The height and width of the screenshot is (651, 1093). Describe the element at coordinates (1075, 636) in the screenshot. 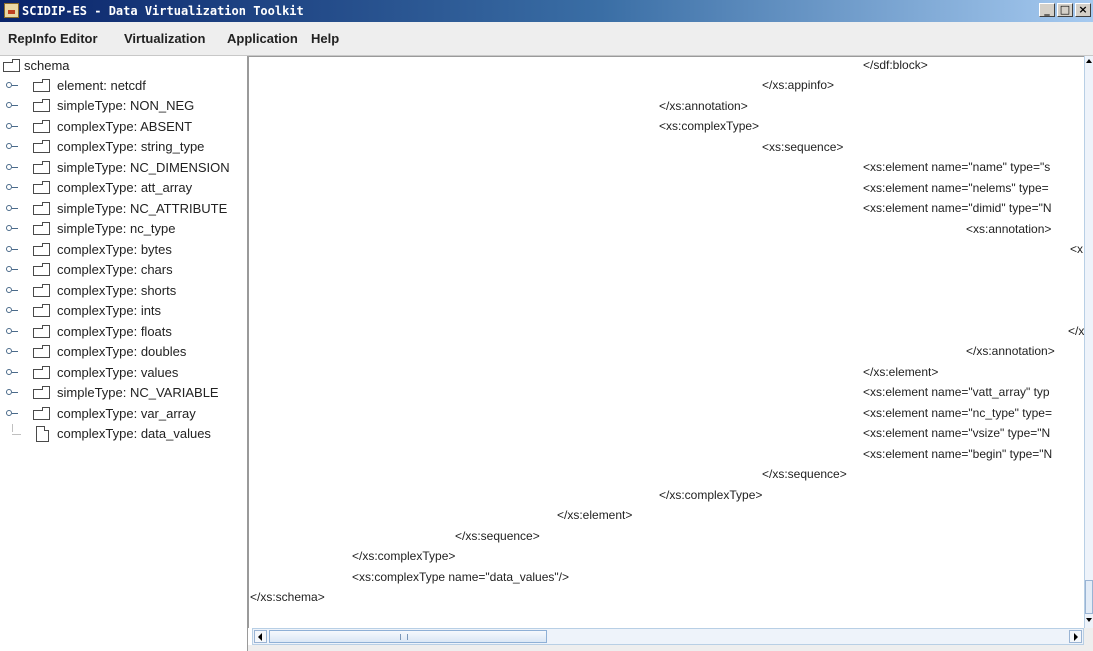

I see `scroll-right-arrow-icon` at that location.